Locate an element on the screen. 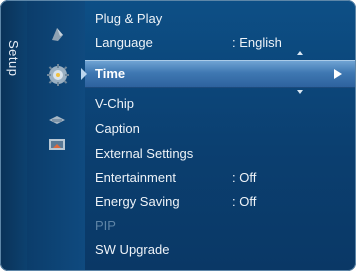 The height and width of the screenshot is (271, 356). menu-item-v-chip: V-Chip is located at coordinates (222, 104).